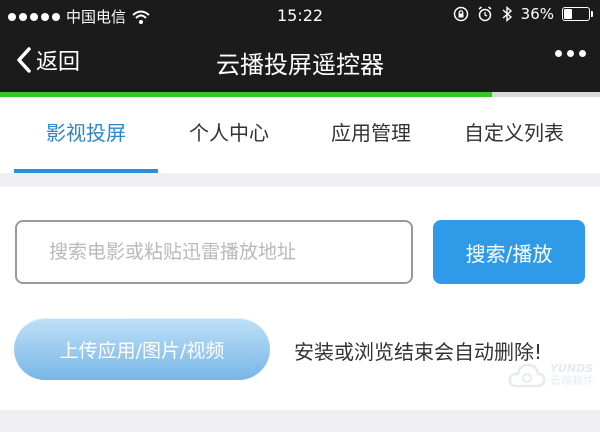 This screenshot has height=432, width=600. I want to click on alarm-clock-icon, so click(485, 14).